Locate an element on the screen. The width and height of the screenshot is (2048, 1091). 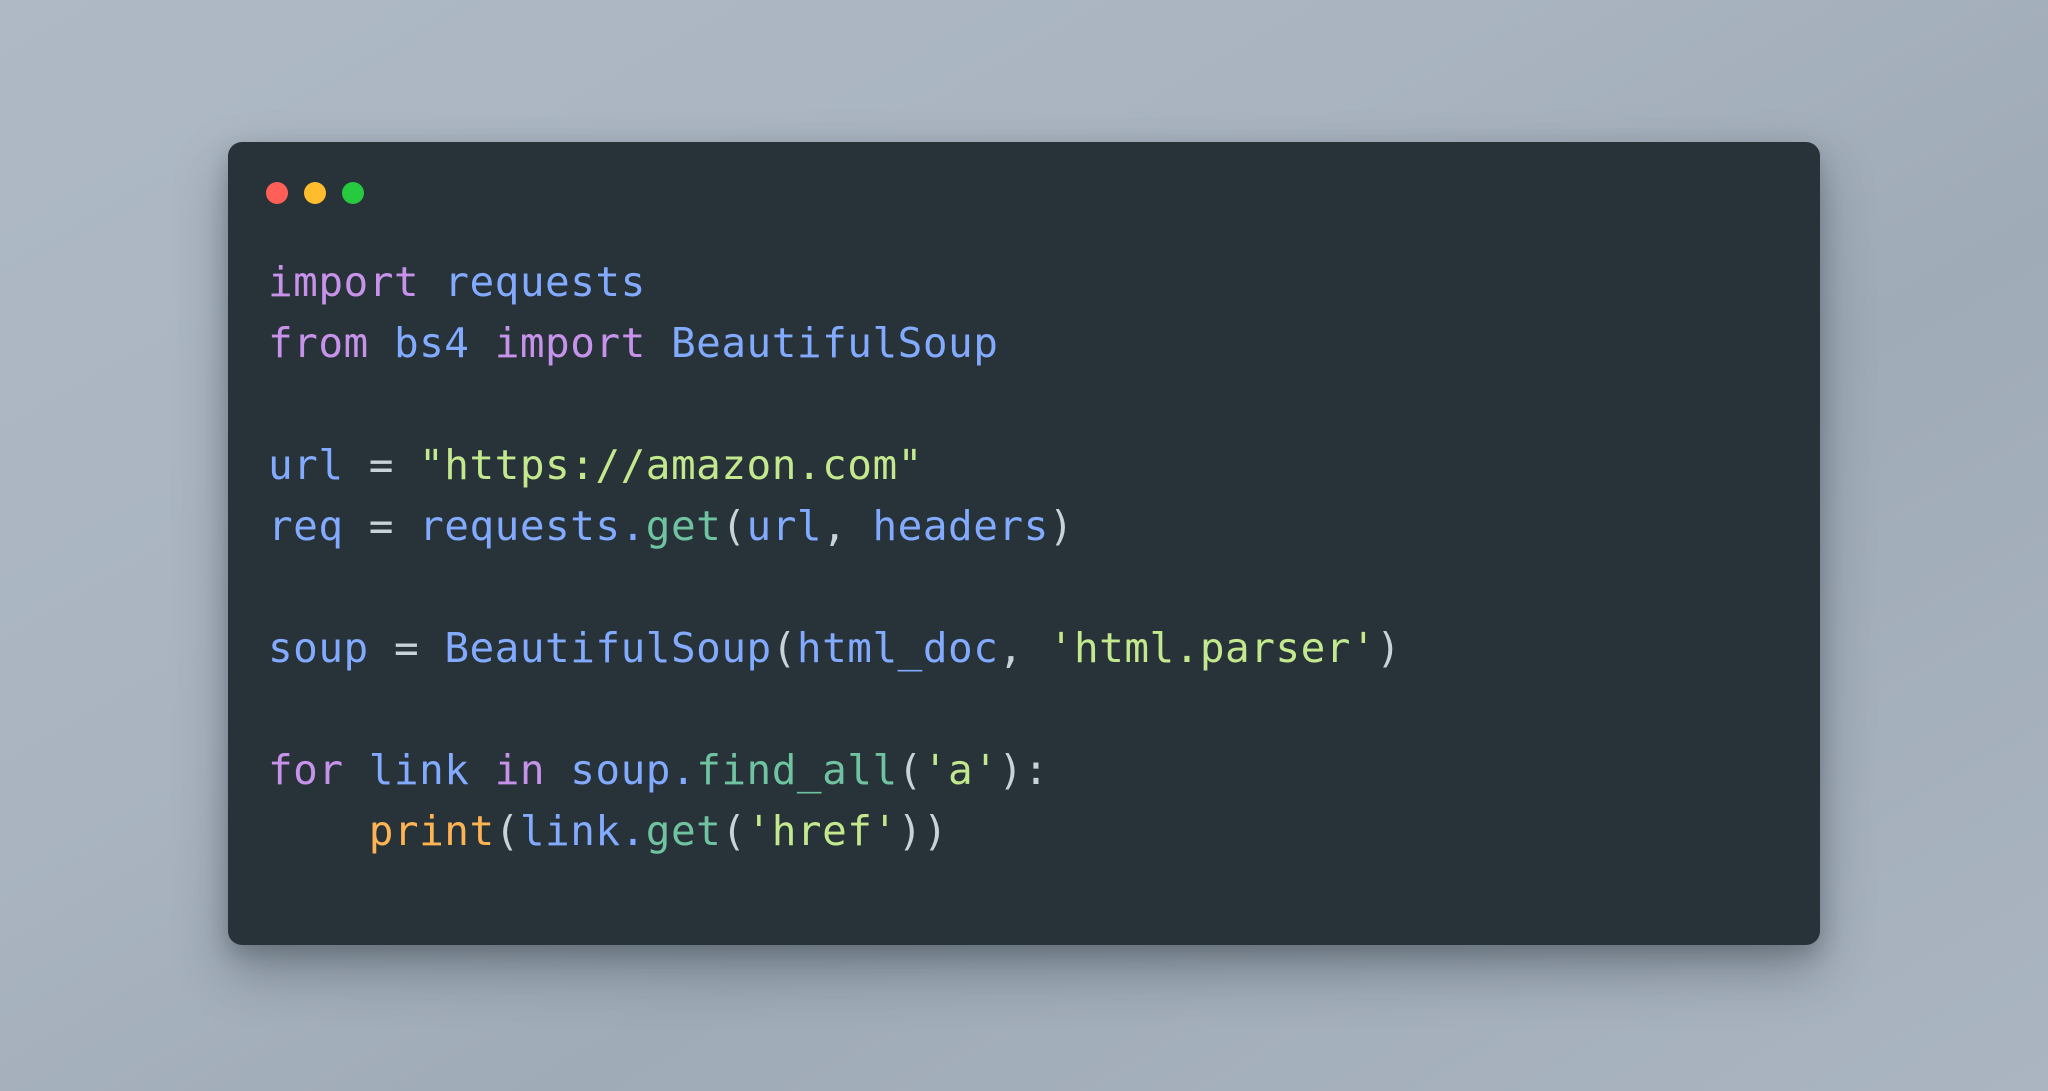
code-token-keyword: from is located at coordinates (318, 343).